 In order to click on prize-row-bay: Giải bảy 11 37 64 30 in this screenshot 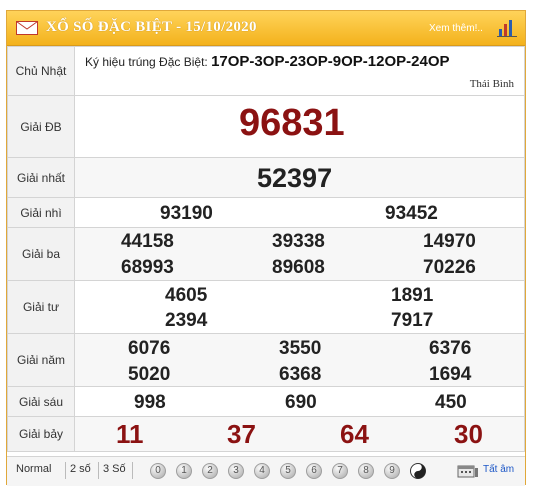, I will do `click(266, 434)`.